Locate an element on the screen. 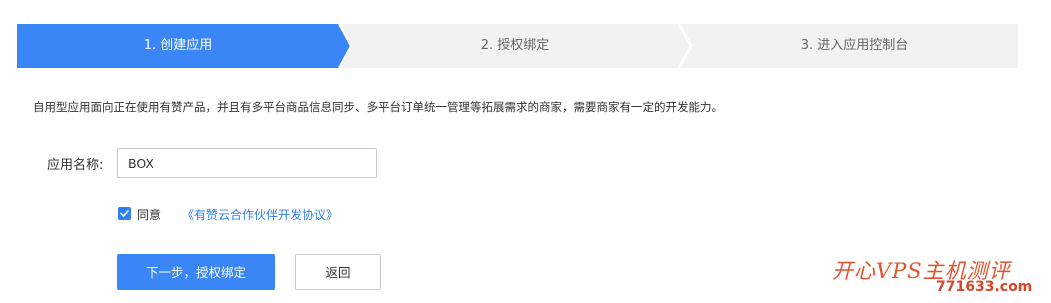  agree-label: 同意 is located at coordinates (149, 214).